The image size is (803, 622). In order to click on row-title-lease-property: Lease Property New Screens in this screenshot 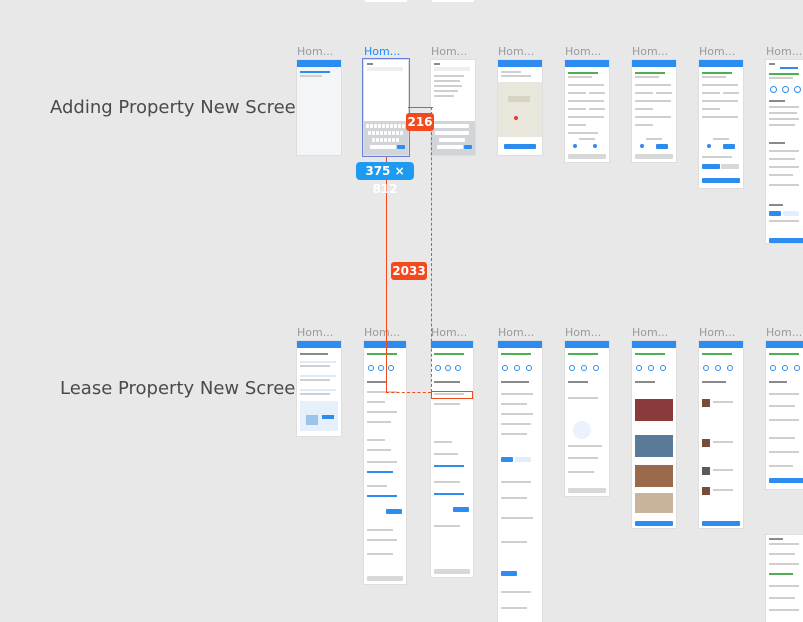, I will do `click(188, 388)`.